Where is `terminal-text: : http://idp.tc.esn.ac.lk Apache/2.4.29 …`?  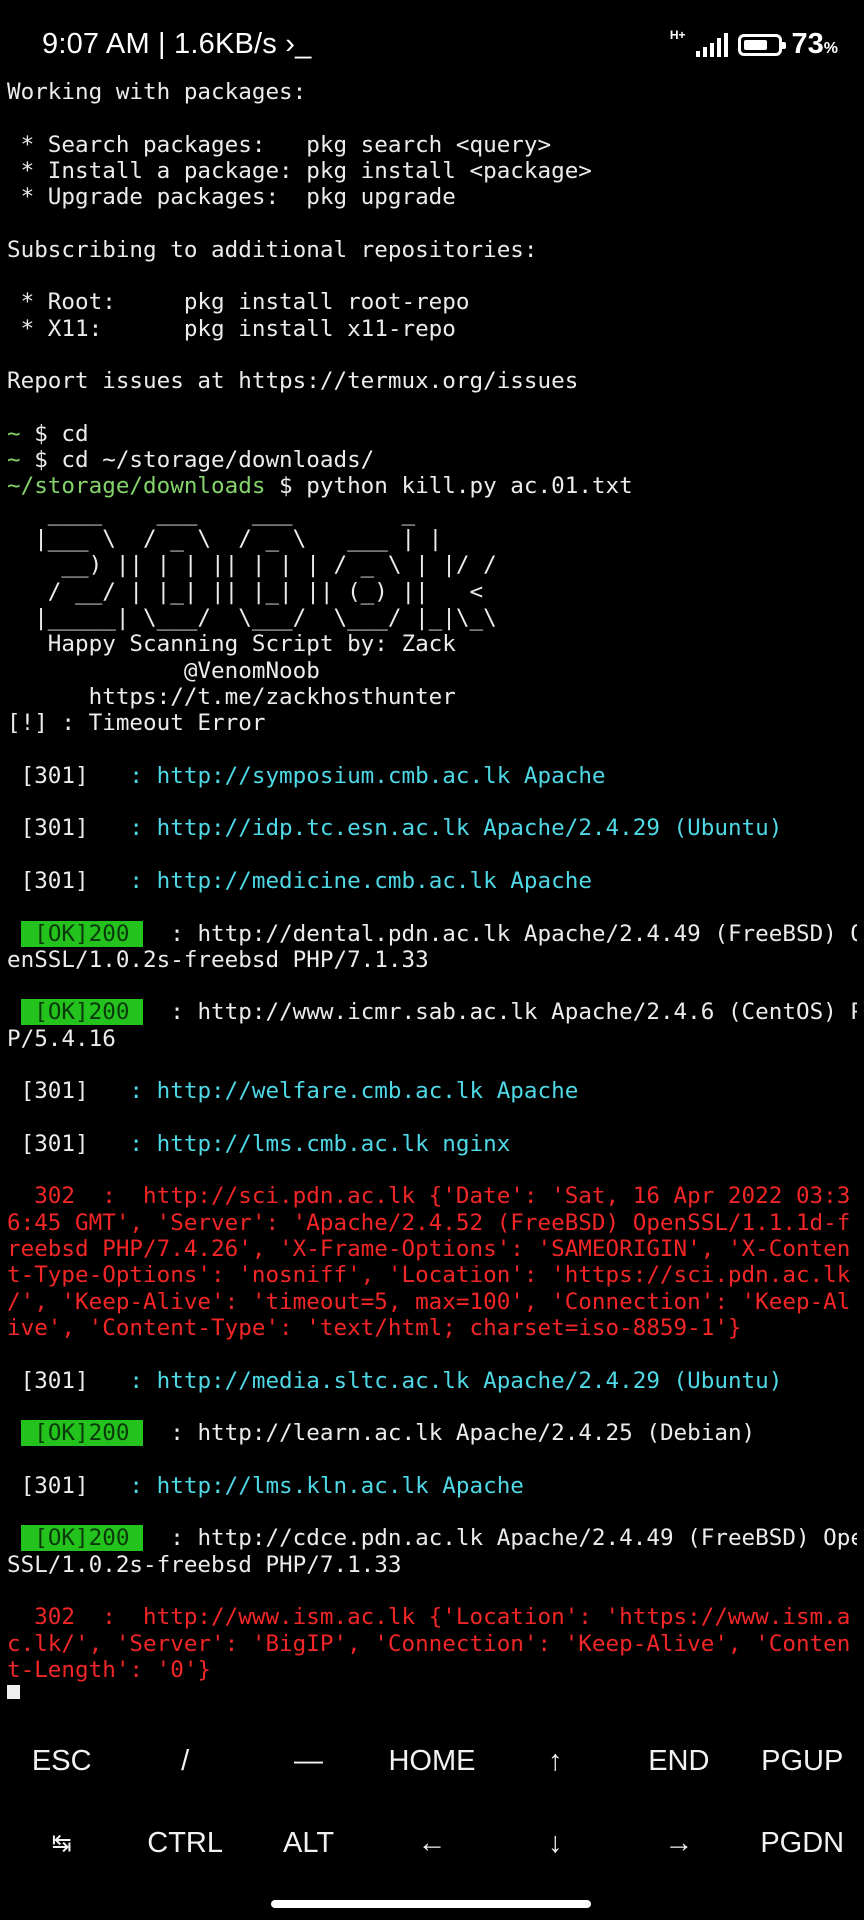
terminal-text: : http://idp.tc.esn.ac.lk Apache/2.4.29 … is located at coordinates (449, 828).